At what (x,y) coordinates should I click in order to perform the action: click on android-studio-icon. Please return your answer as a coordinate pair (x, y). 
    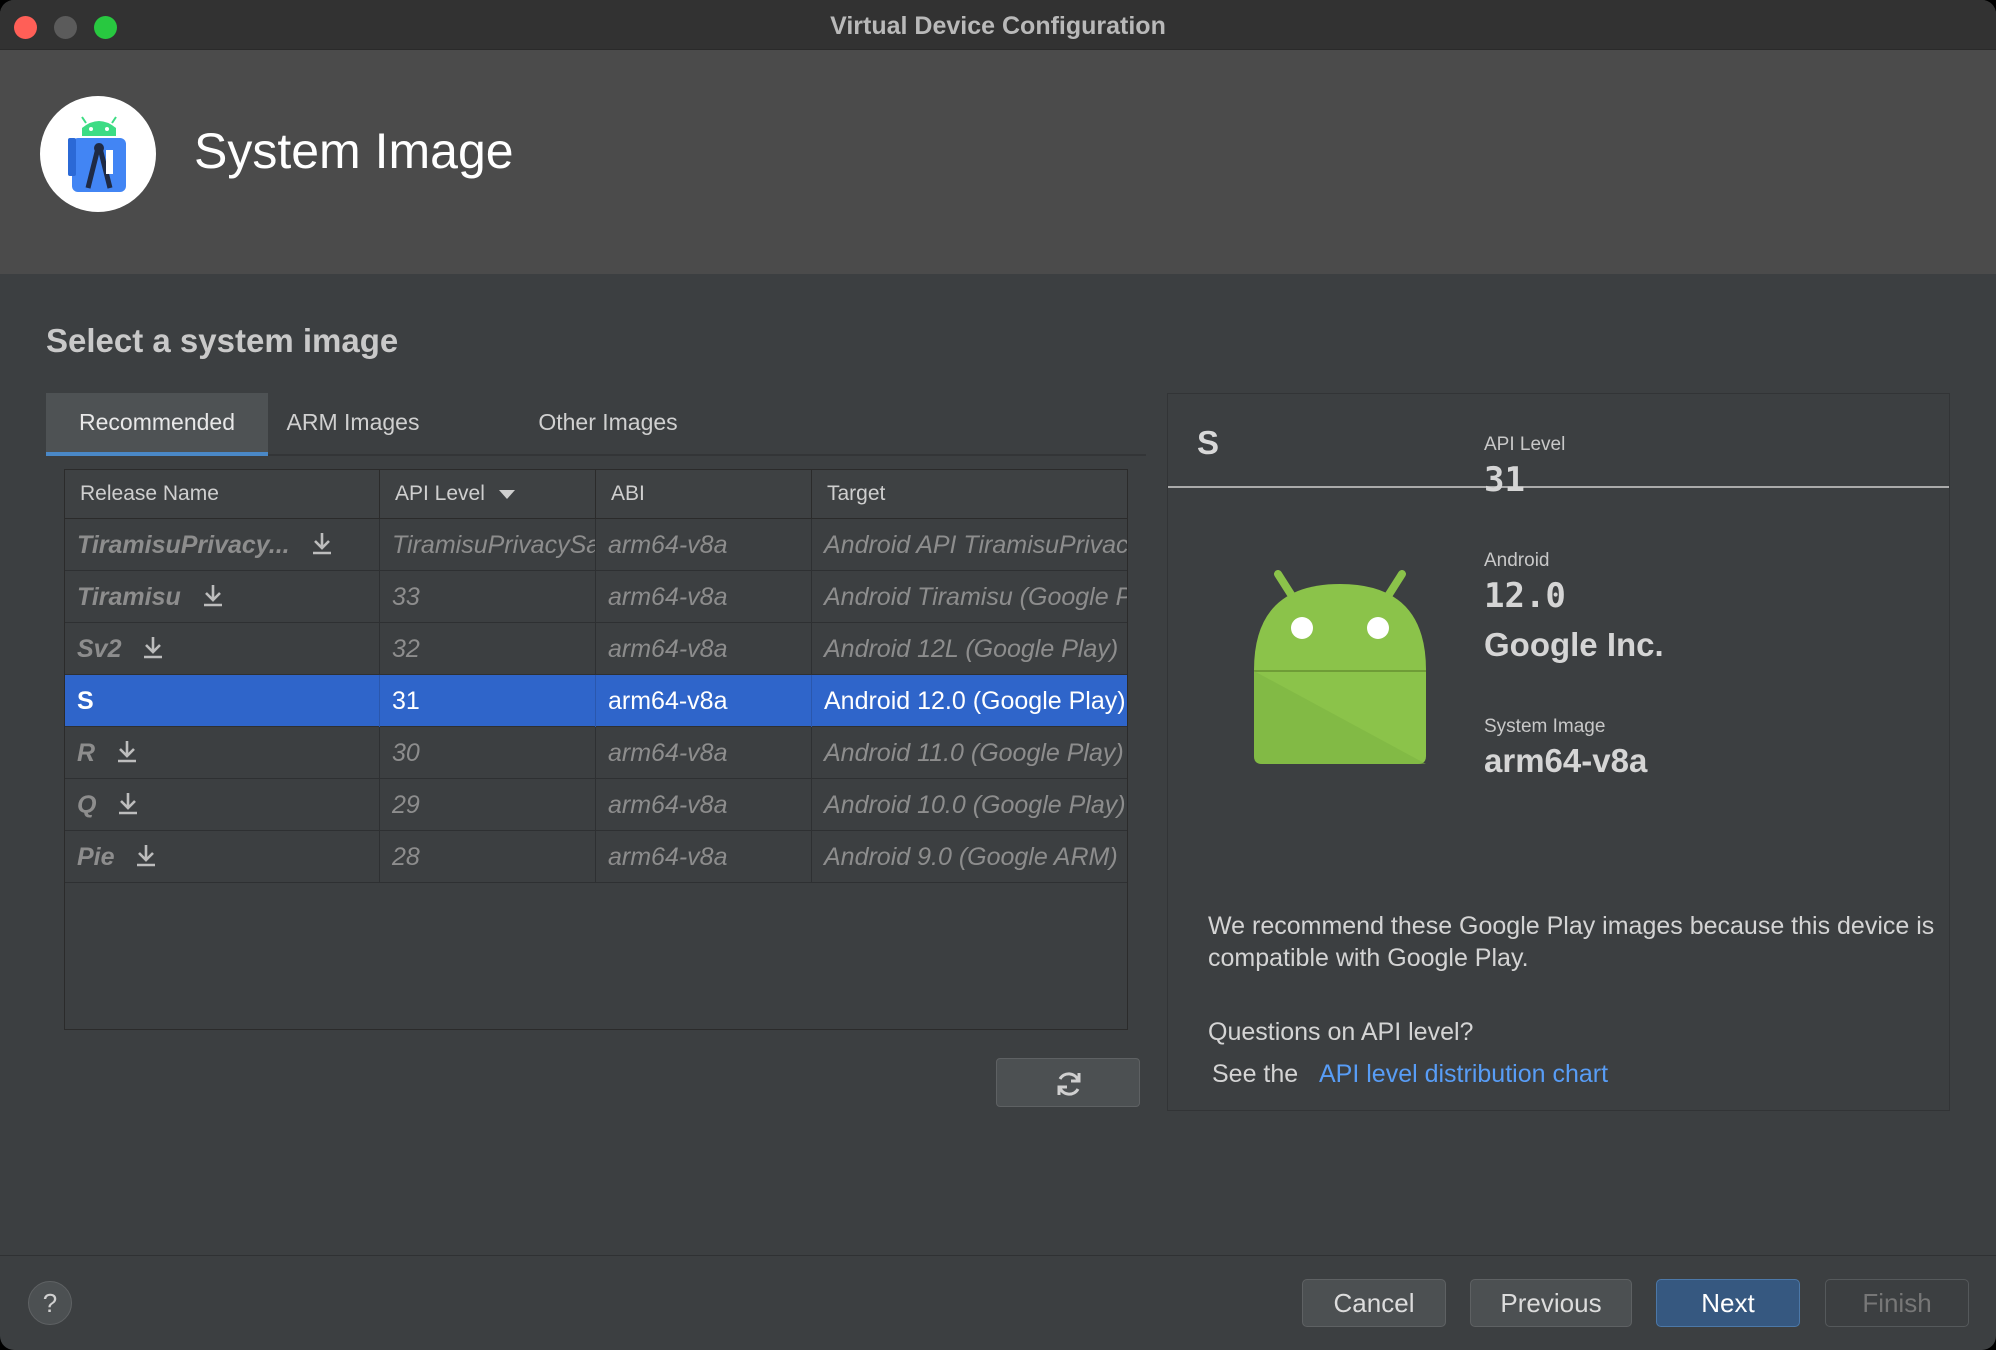
    Looking at the image, I should click on (97, 154).